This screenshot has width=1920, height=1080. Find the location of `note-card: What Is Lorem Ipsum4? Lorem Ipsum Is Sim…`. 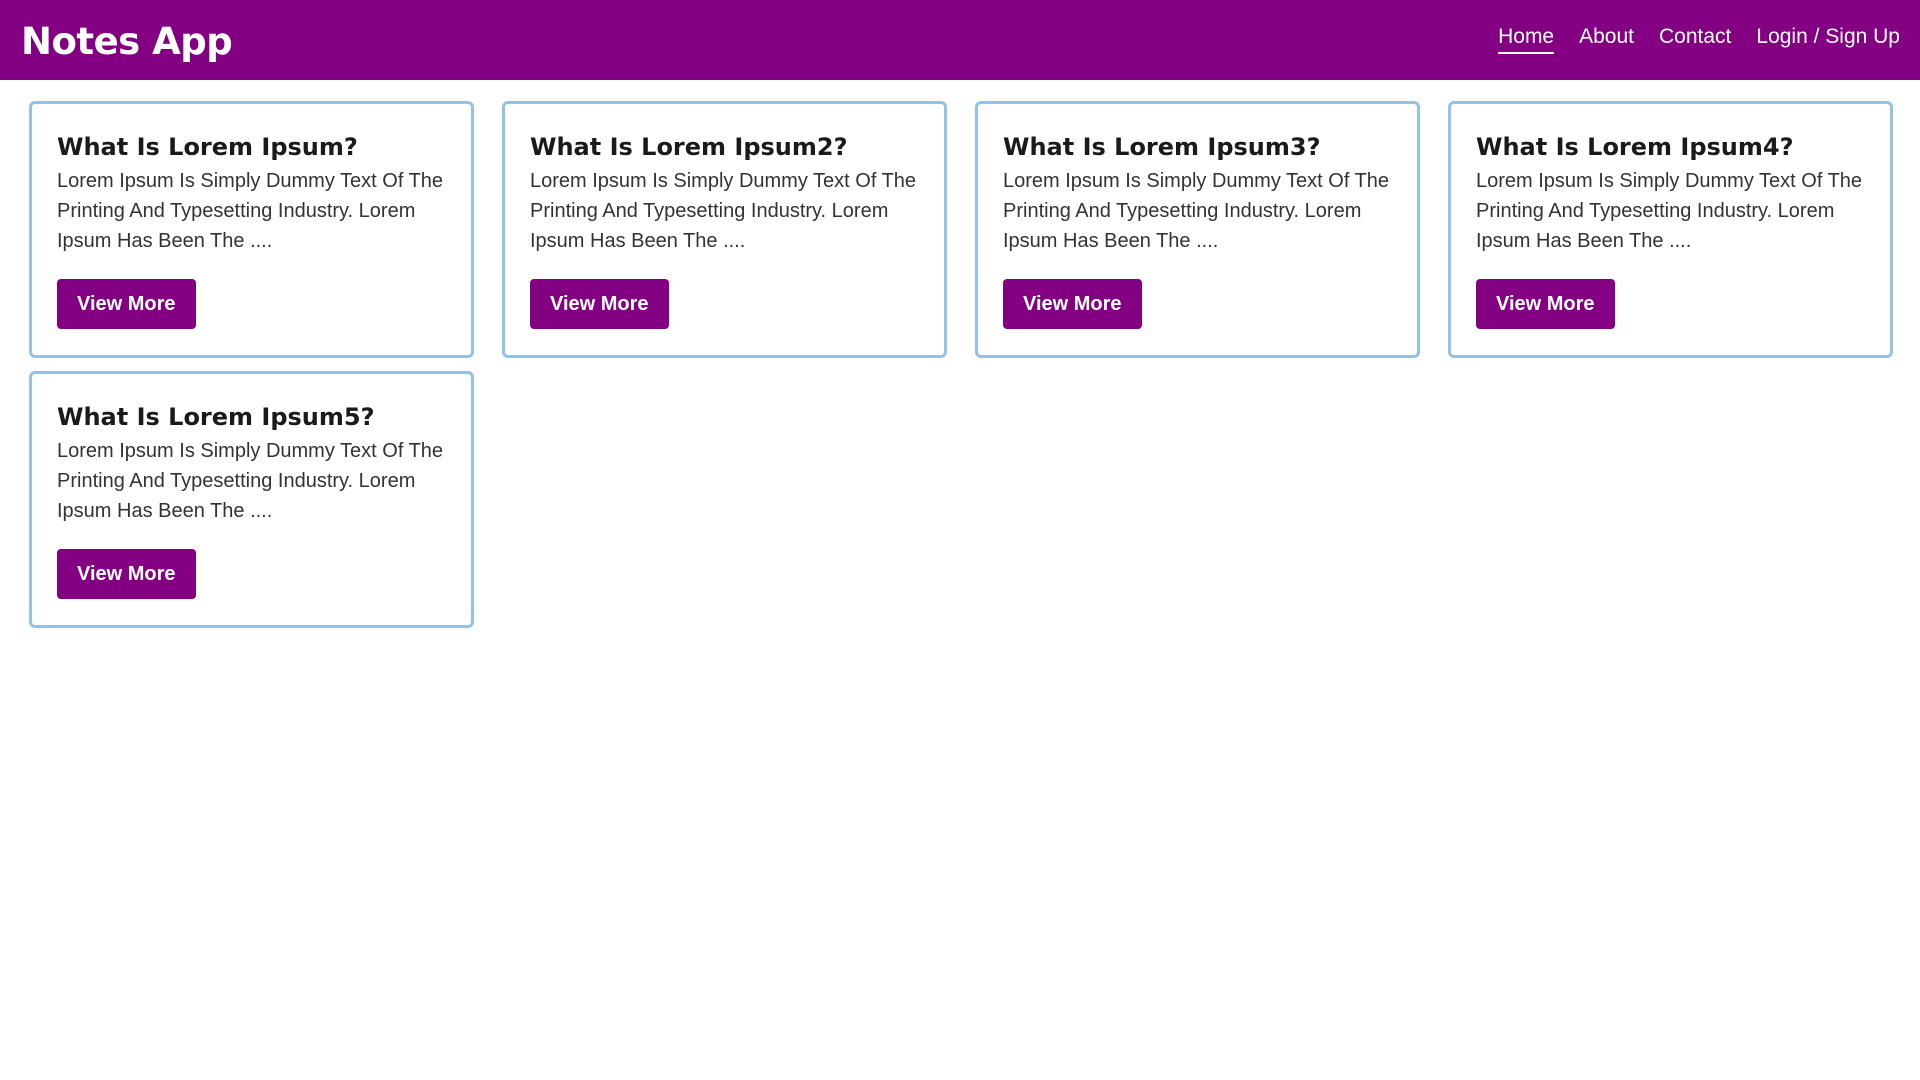

note-card: What Is Lorem Ipsum4? Lorem Ipsum Is Sim… is located at coordinates (1670, 229).